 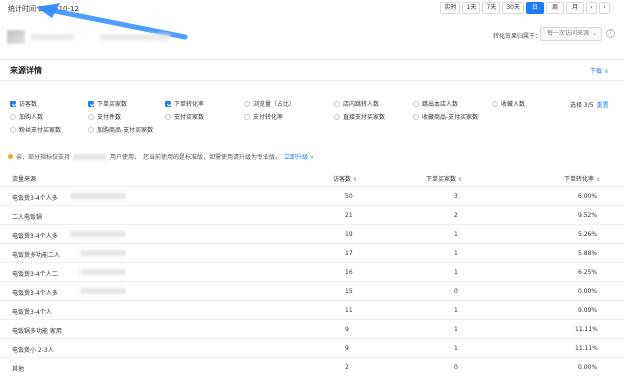 What do you see at coordinates (312, 366) in the screenshot?
I see `table-row: 其他 2 0 0.00%` at bounding box center [312, 366].